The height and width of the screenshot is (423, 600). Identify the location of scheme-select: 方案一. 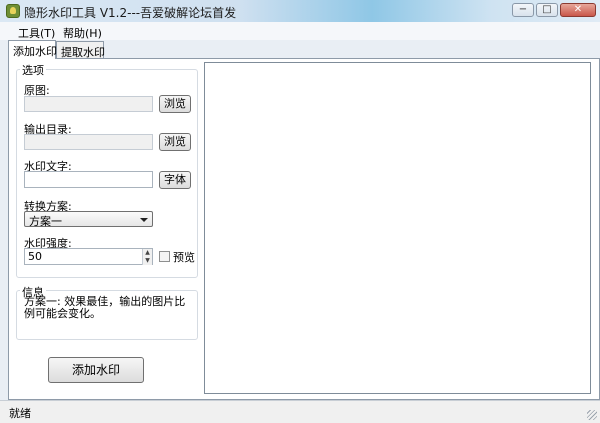
(88, 219).